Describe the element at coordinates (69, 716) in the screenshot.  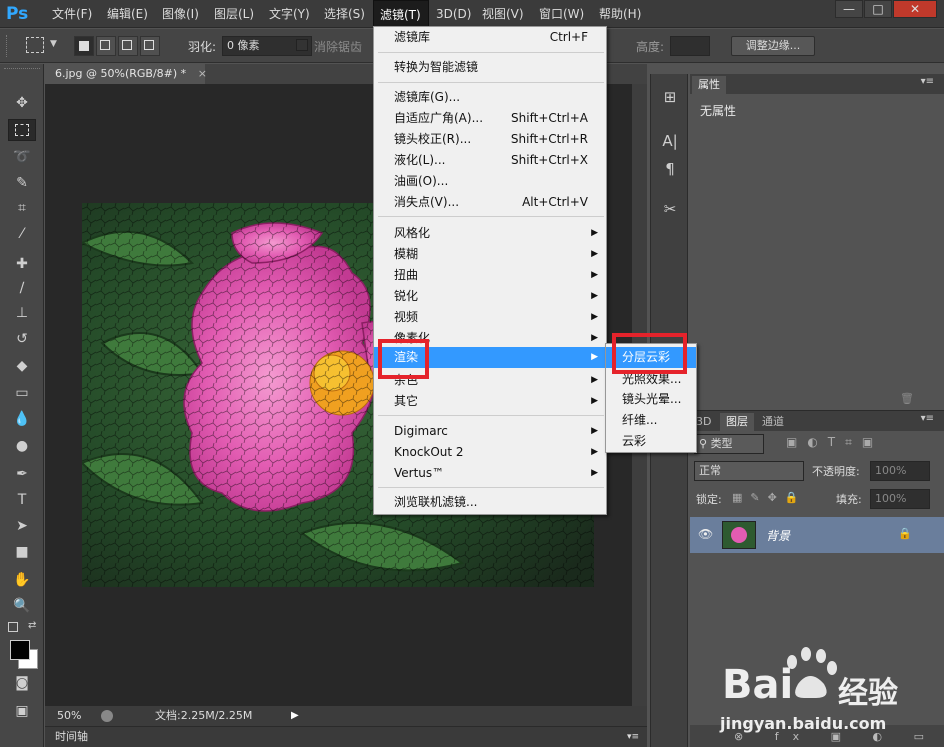
I see `zoom-level: 50%` at that location.